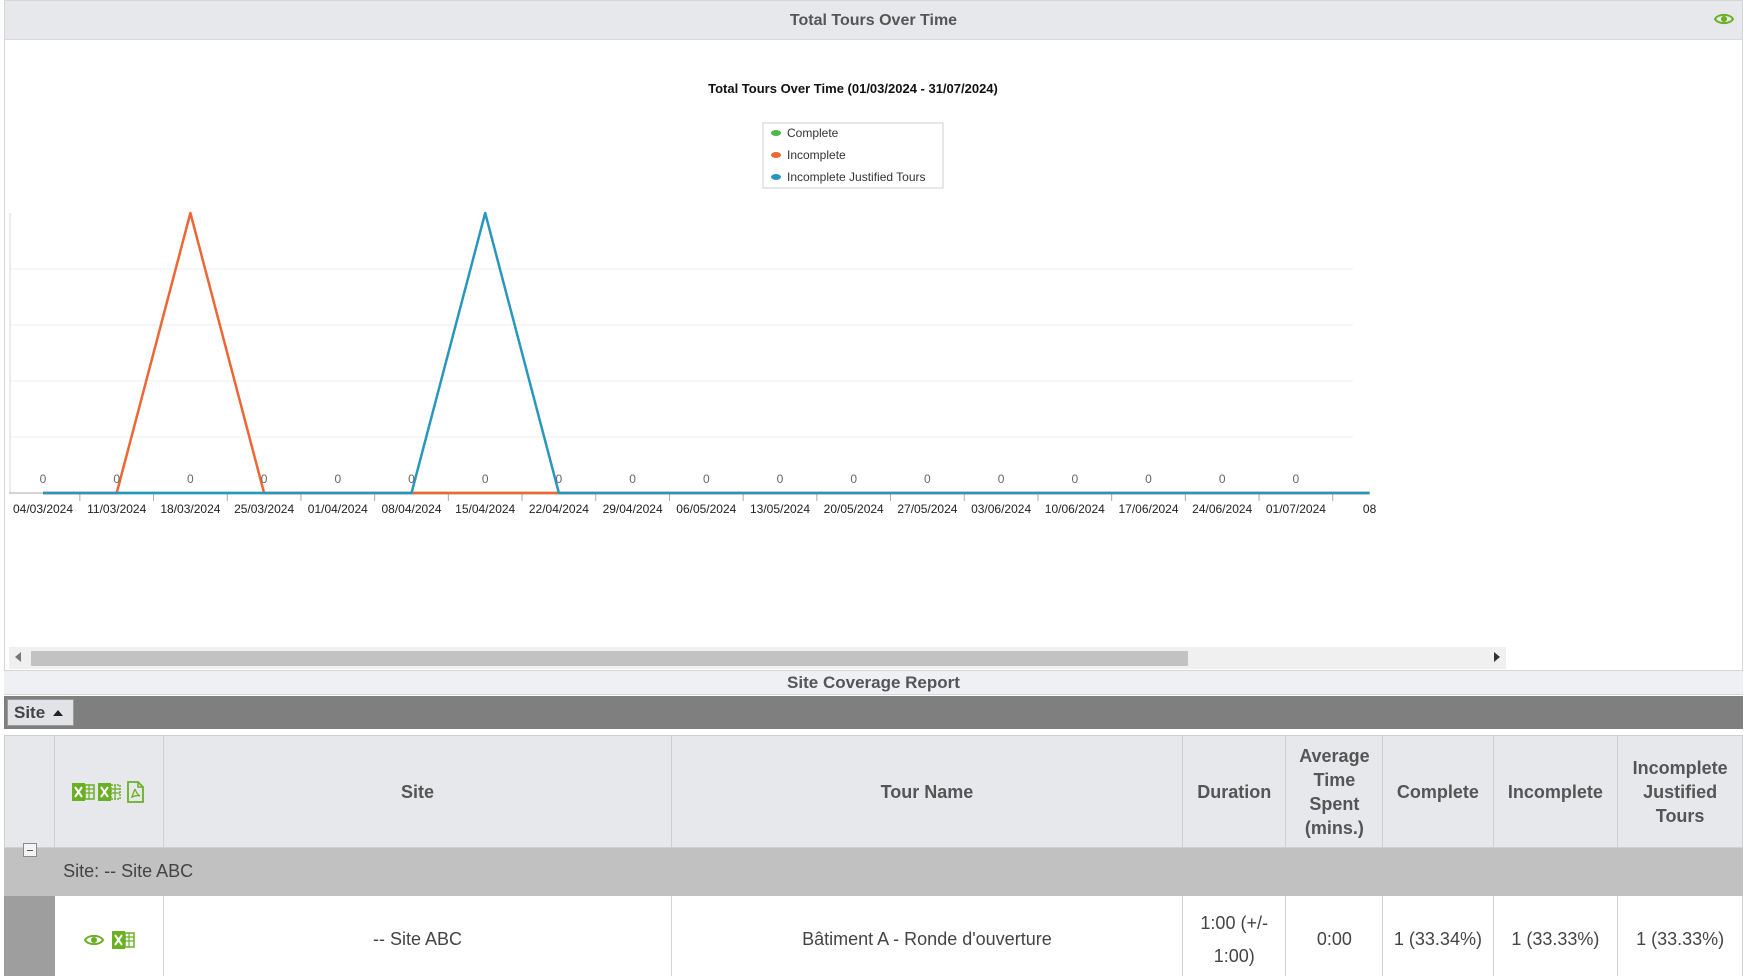  I want to click on group-row: Site: -- Site ABC, so click(873, 869).